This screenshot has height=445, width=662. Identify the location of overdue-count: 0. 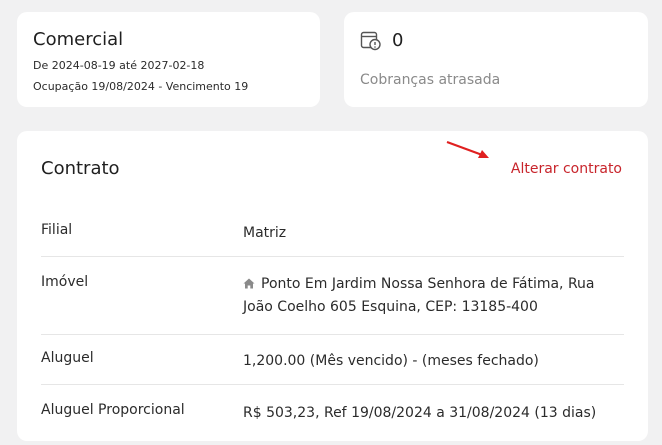
(398, 40).